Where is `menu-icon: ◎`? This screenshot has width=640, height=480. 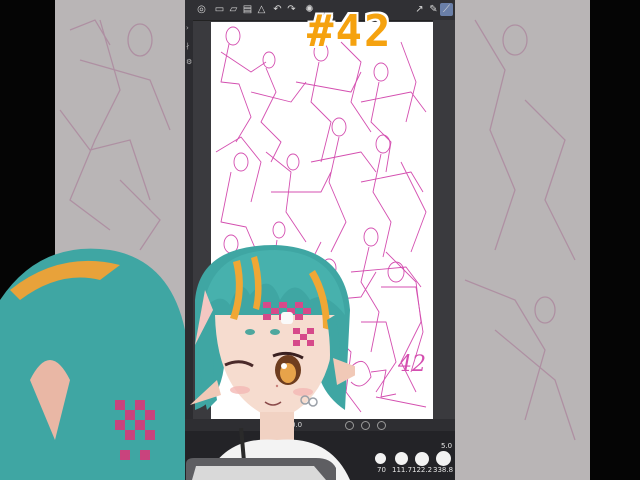 menu-icon: ◎ is located at coordinates (201, 9).